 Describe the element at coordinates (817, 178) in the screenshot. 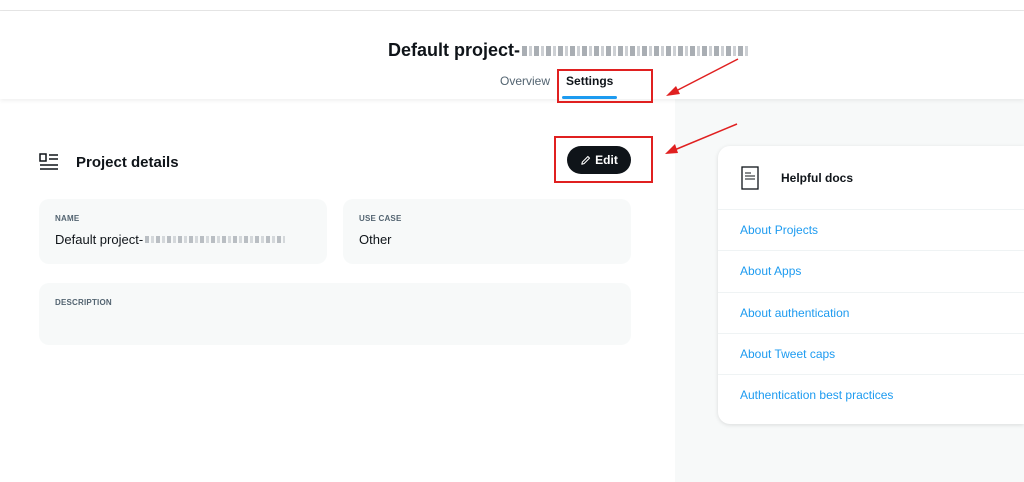

I see `helpful-docs-title: Helpful docs` at that location.